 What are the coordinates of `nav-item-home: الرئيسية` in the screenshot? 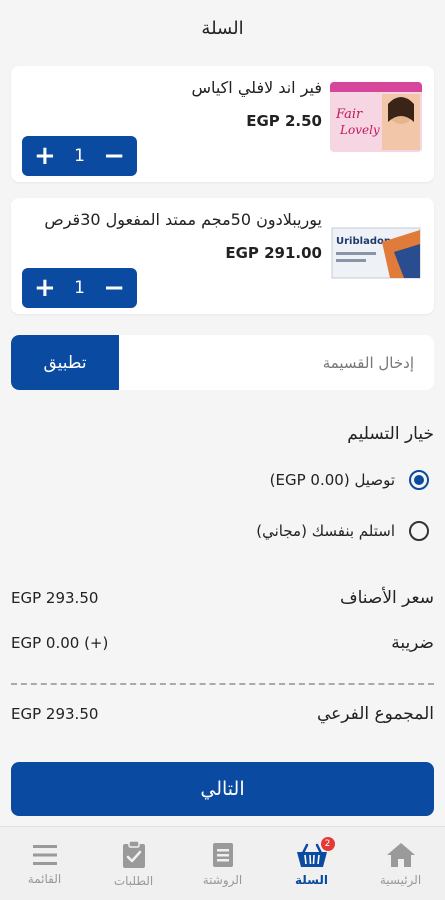 It's located at (400, 863).